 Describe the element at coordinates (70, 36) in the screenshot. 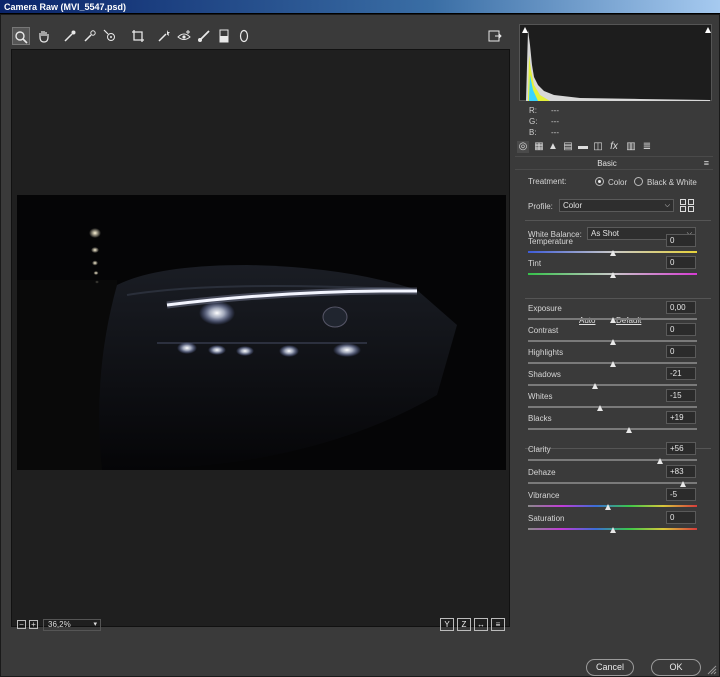

I see `eyedropper-icon` at that location.